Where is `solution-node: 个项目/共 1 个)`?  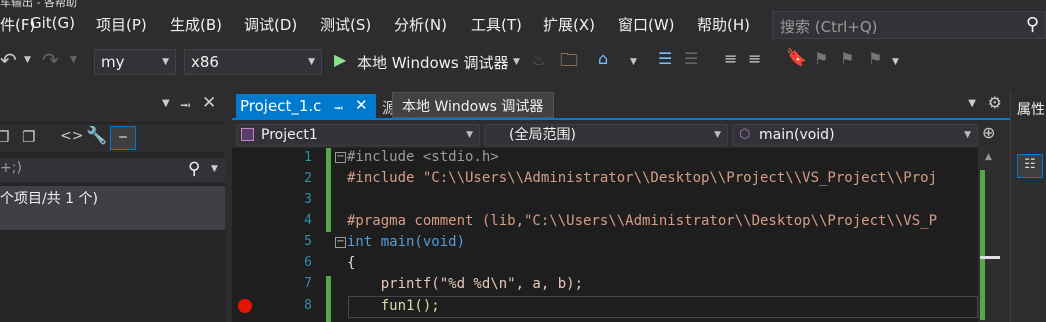
solution-node: 个项目/共 1 个) is located at coordinates (112, 197).